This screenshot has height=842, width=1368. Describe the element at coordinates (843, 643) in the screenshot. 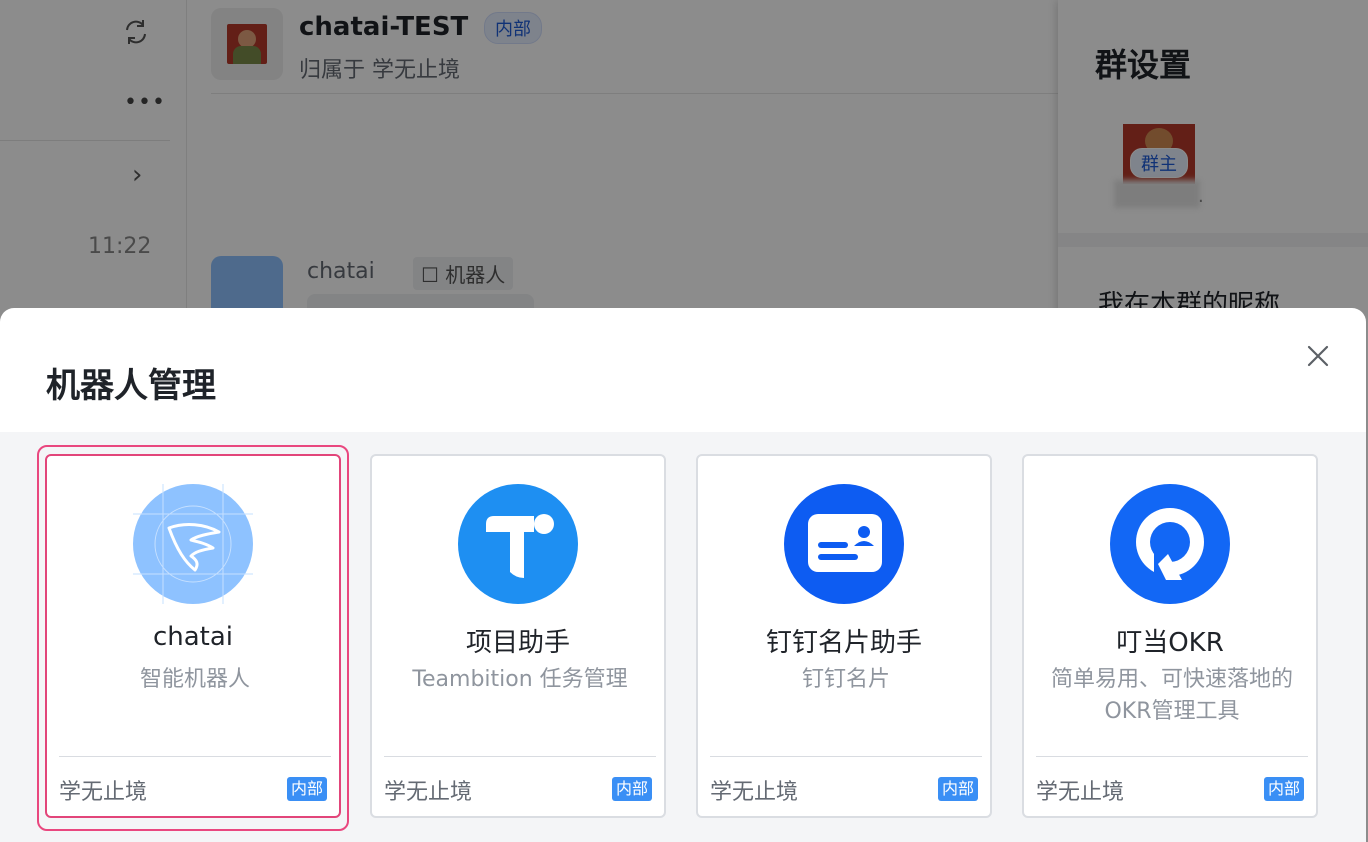

I see `robot-name: 钉钉名片助手` at that location.